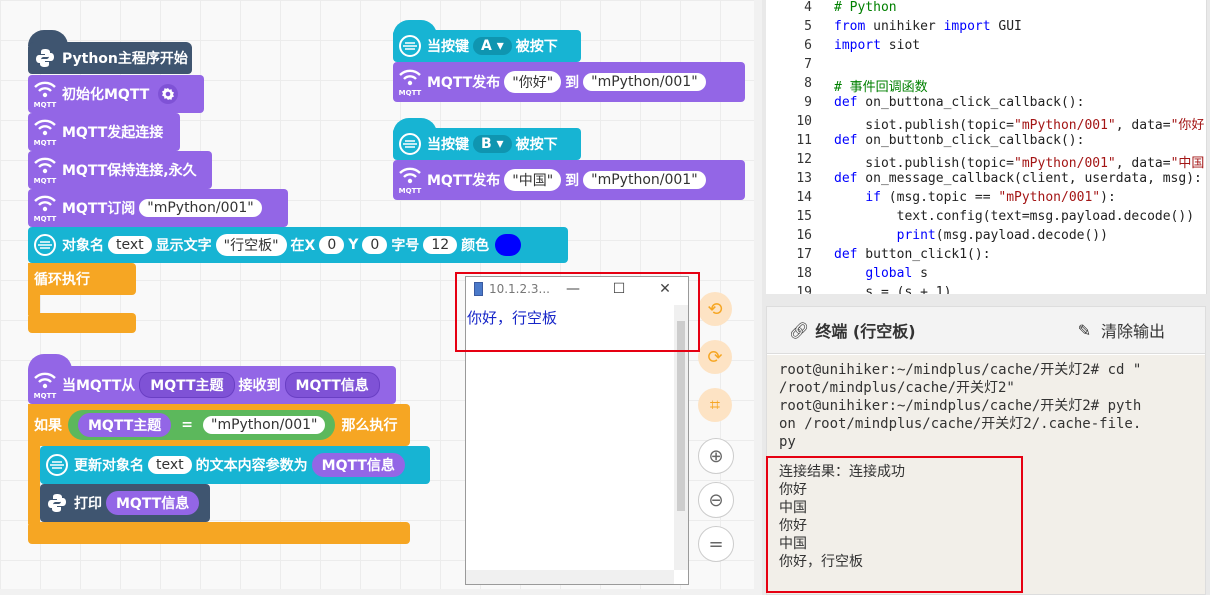 The height and width of the screenshot is (595, 1210). Describe the element at coordinates (804, 216) in the screenshot. I see `line-number: 15` at that location.